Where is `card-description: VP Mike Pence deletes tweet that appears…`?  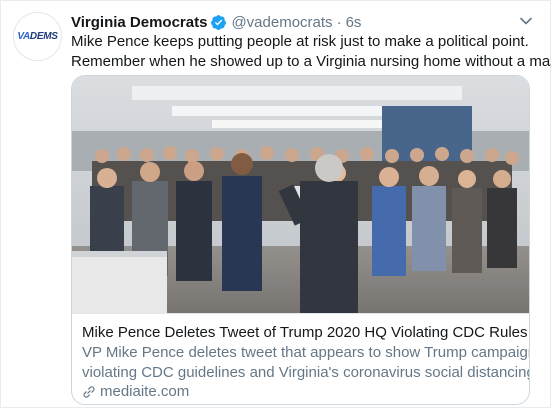
card-description: VP Mike Pence deletes tweet that appears… is located at coordinates (306, 362).